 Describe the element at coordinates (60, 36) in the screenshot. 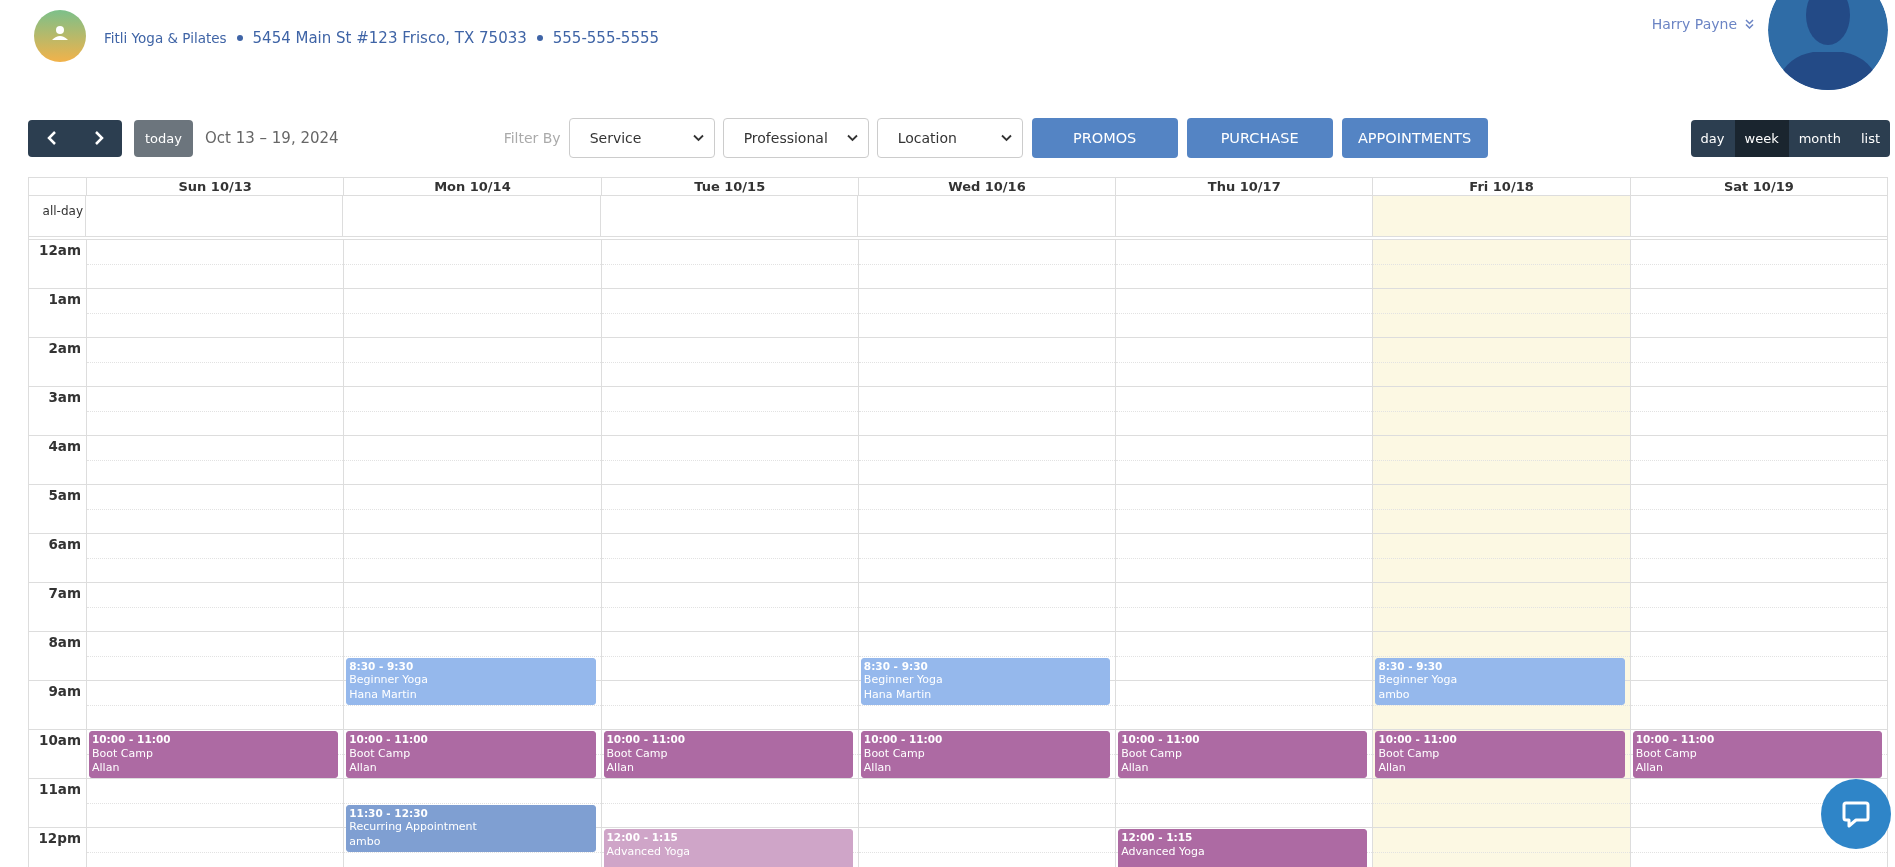

I see `logo-icon` at that location.